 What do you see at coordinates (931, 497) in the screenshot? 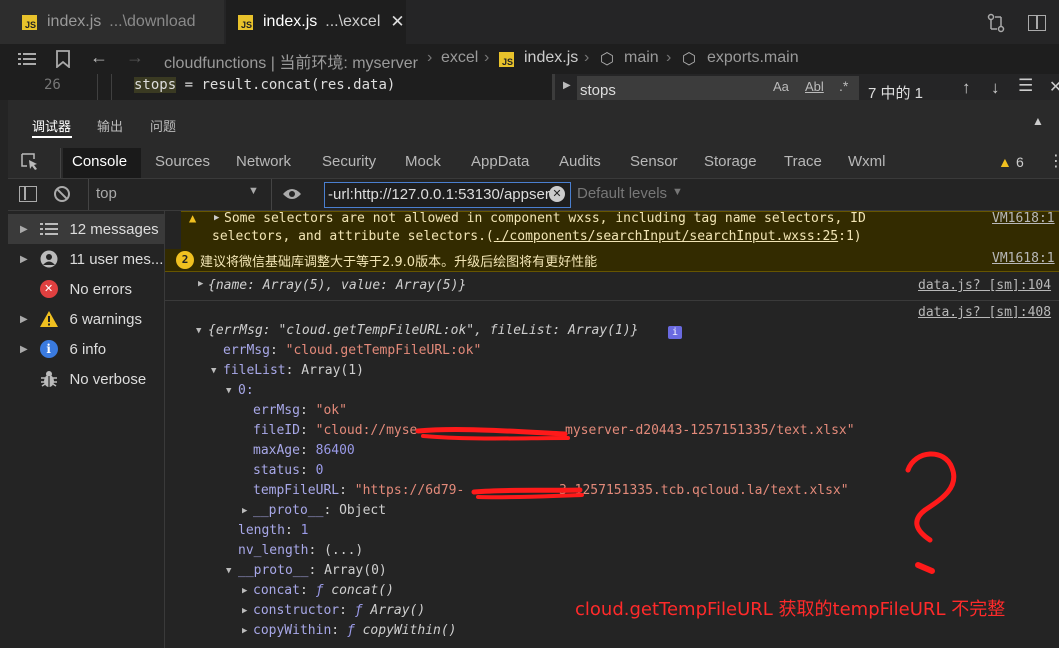
I see `question-mark-drawing` at bounding box center [931, 497].